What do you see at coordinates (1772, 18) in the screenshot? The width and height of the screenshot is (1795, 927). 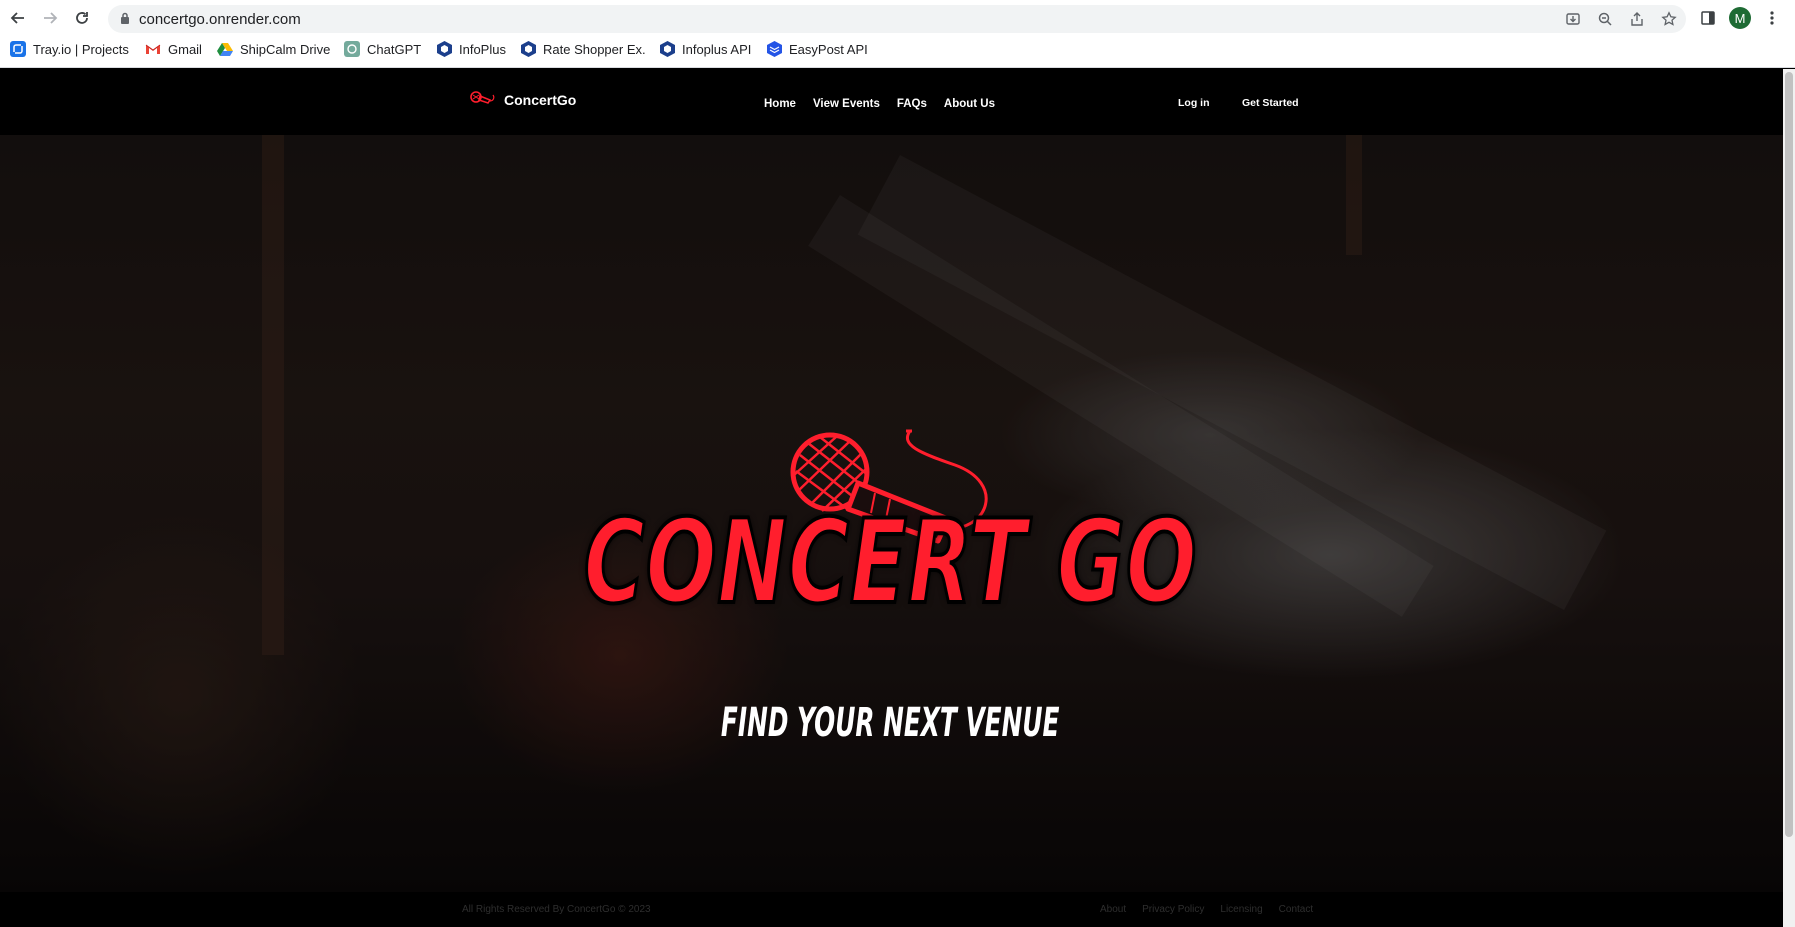 I see `menu-kebab-icon` at bounding box center [1772, 18].